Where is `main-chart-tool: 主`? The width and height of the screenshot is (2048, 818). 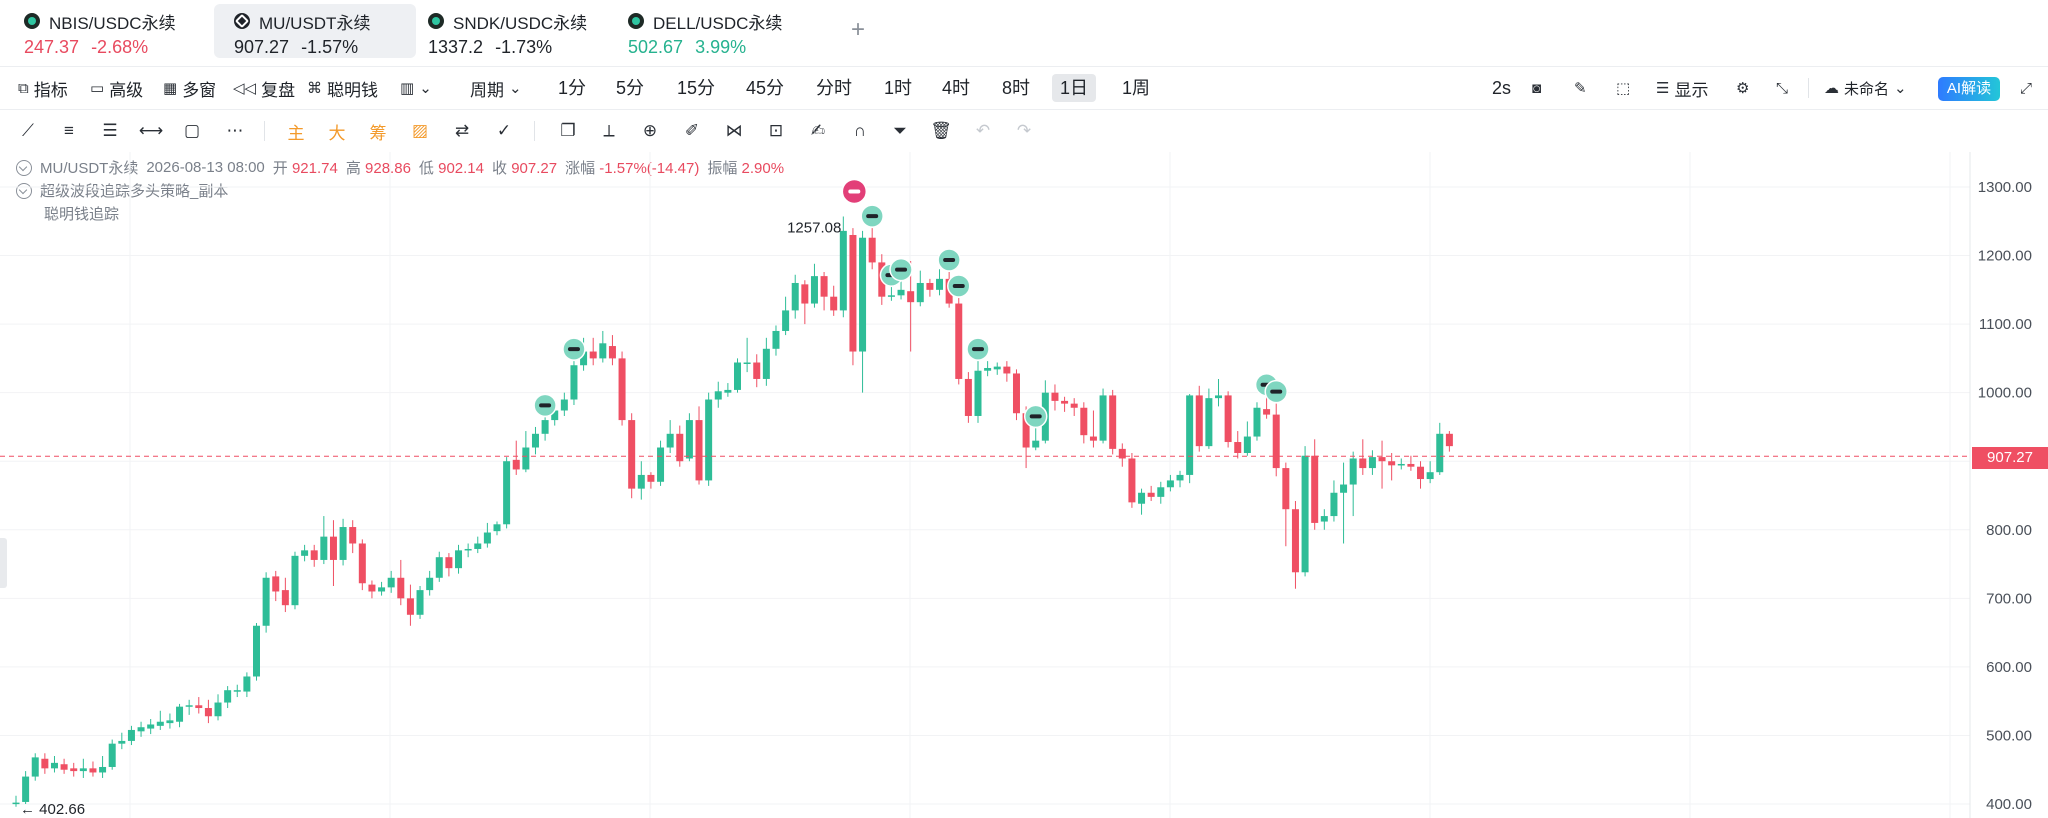
main-chart-tool: 主 is located at coordinates (296, 131).